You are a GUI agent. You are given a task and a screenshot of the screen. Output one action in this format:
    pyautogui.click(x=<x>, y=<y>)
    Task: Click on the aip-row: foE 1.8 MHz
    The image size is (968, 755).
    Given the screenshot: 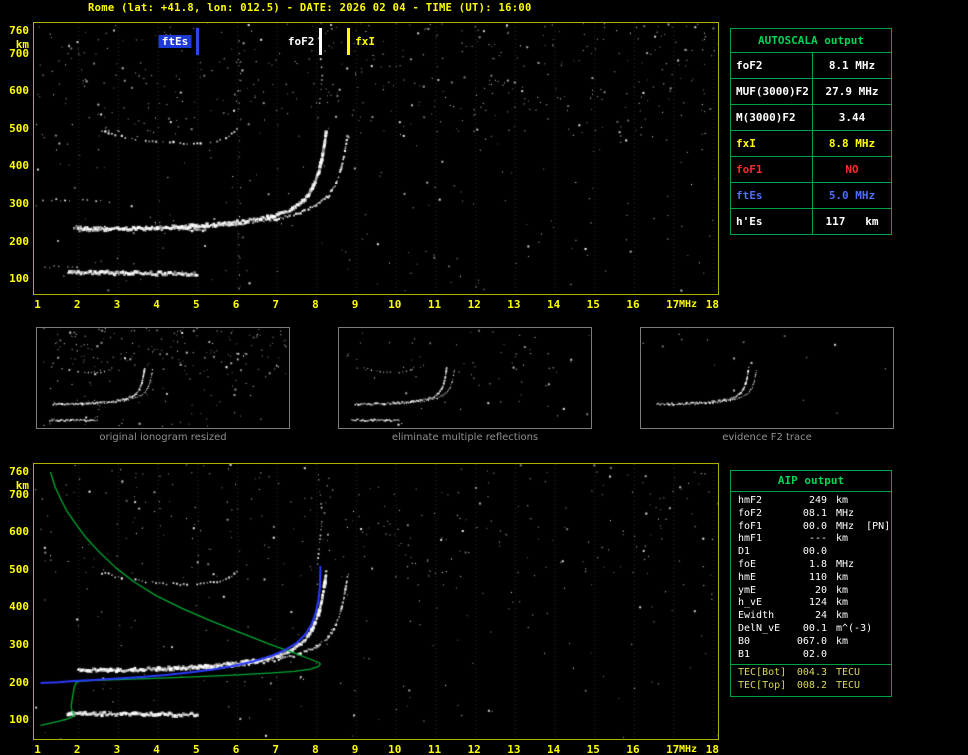 What is the action you would take?
    pyautogui.click(x=811, y=565)
    